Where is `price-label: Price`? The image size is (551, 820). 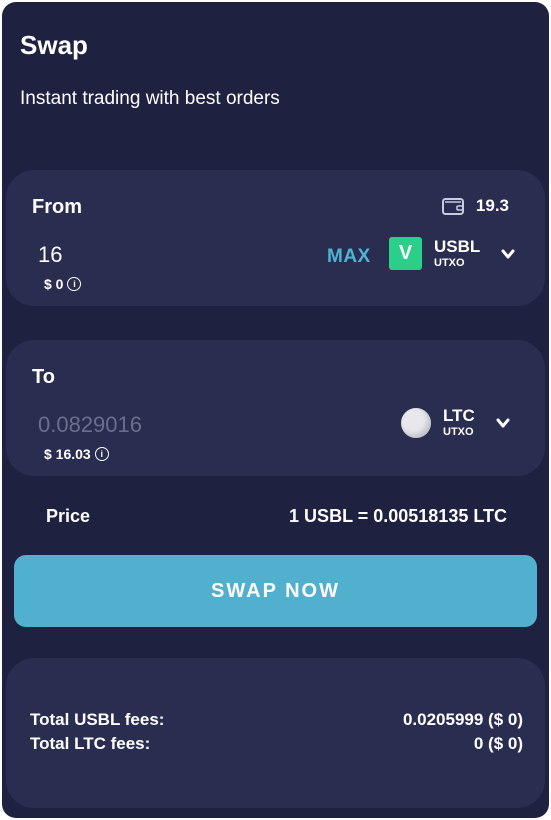 price-label: Price is located at coordinates (68, 516).